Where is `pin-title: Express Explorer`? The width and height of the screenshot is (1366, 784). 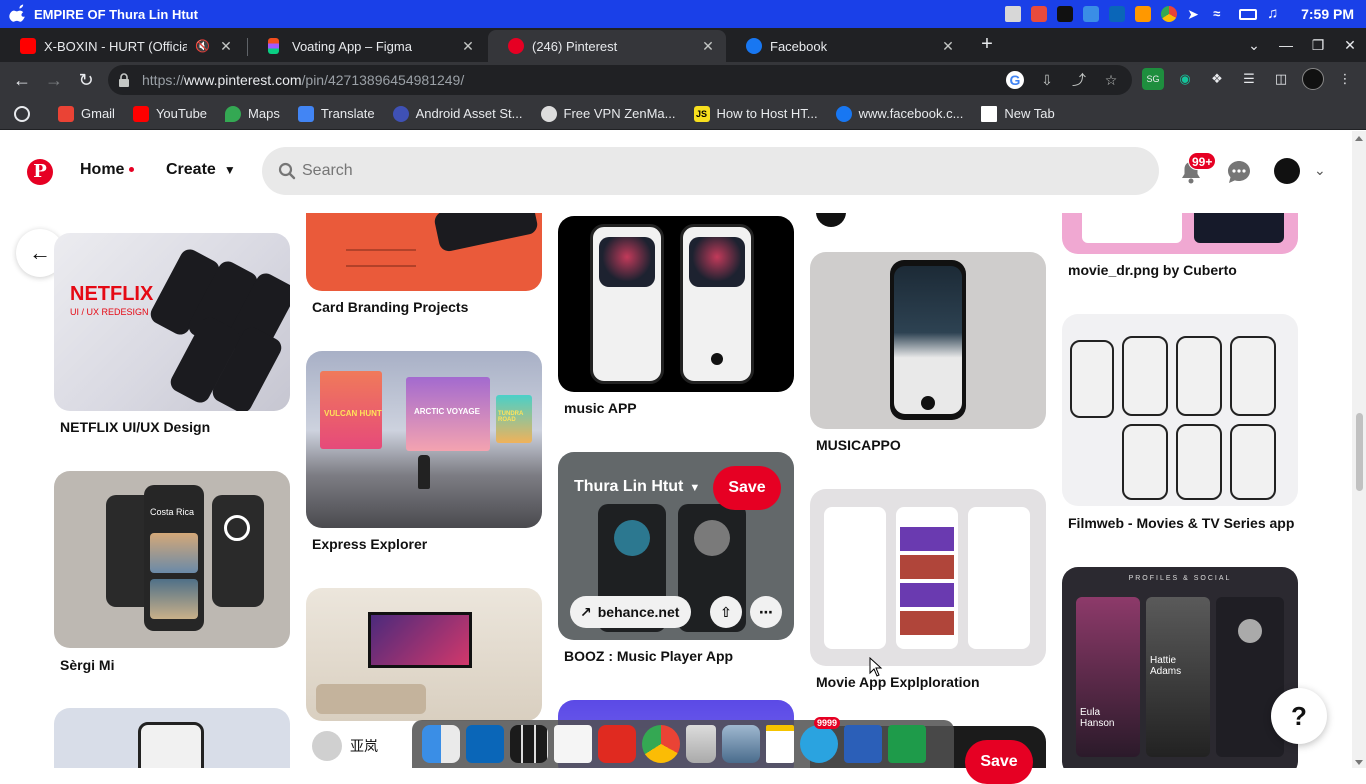 pin-title: Express Explorer is located at coordinates (369, 544).